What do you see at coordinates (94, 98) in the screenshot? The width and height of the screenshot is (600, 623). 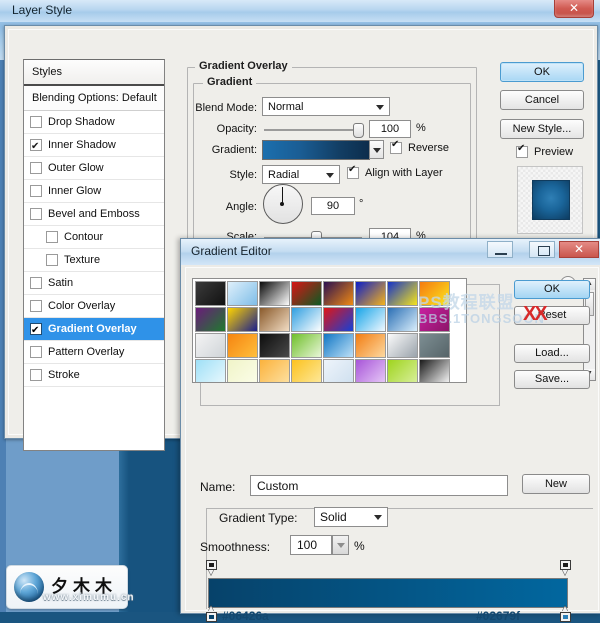 I see `blending-options-item: Blending Options: Default` at bounding box center [94, 98].